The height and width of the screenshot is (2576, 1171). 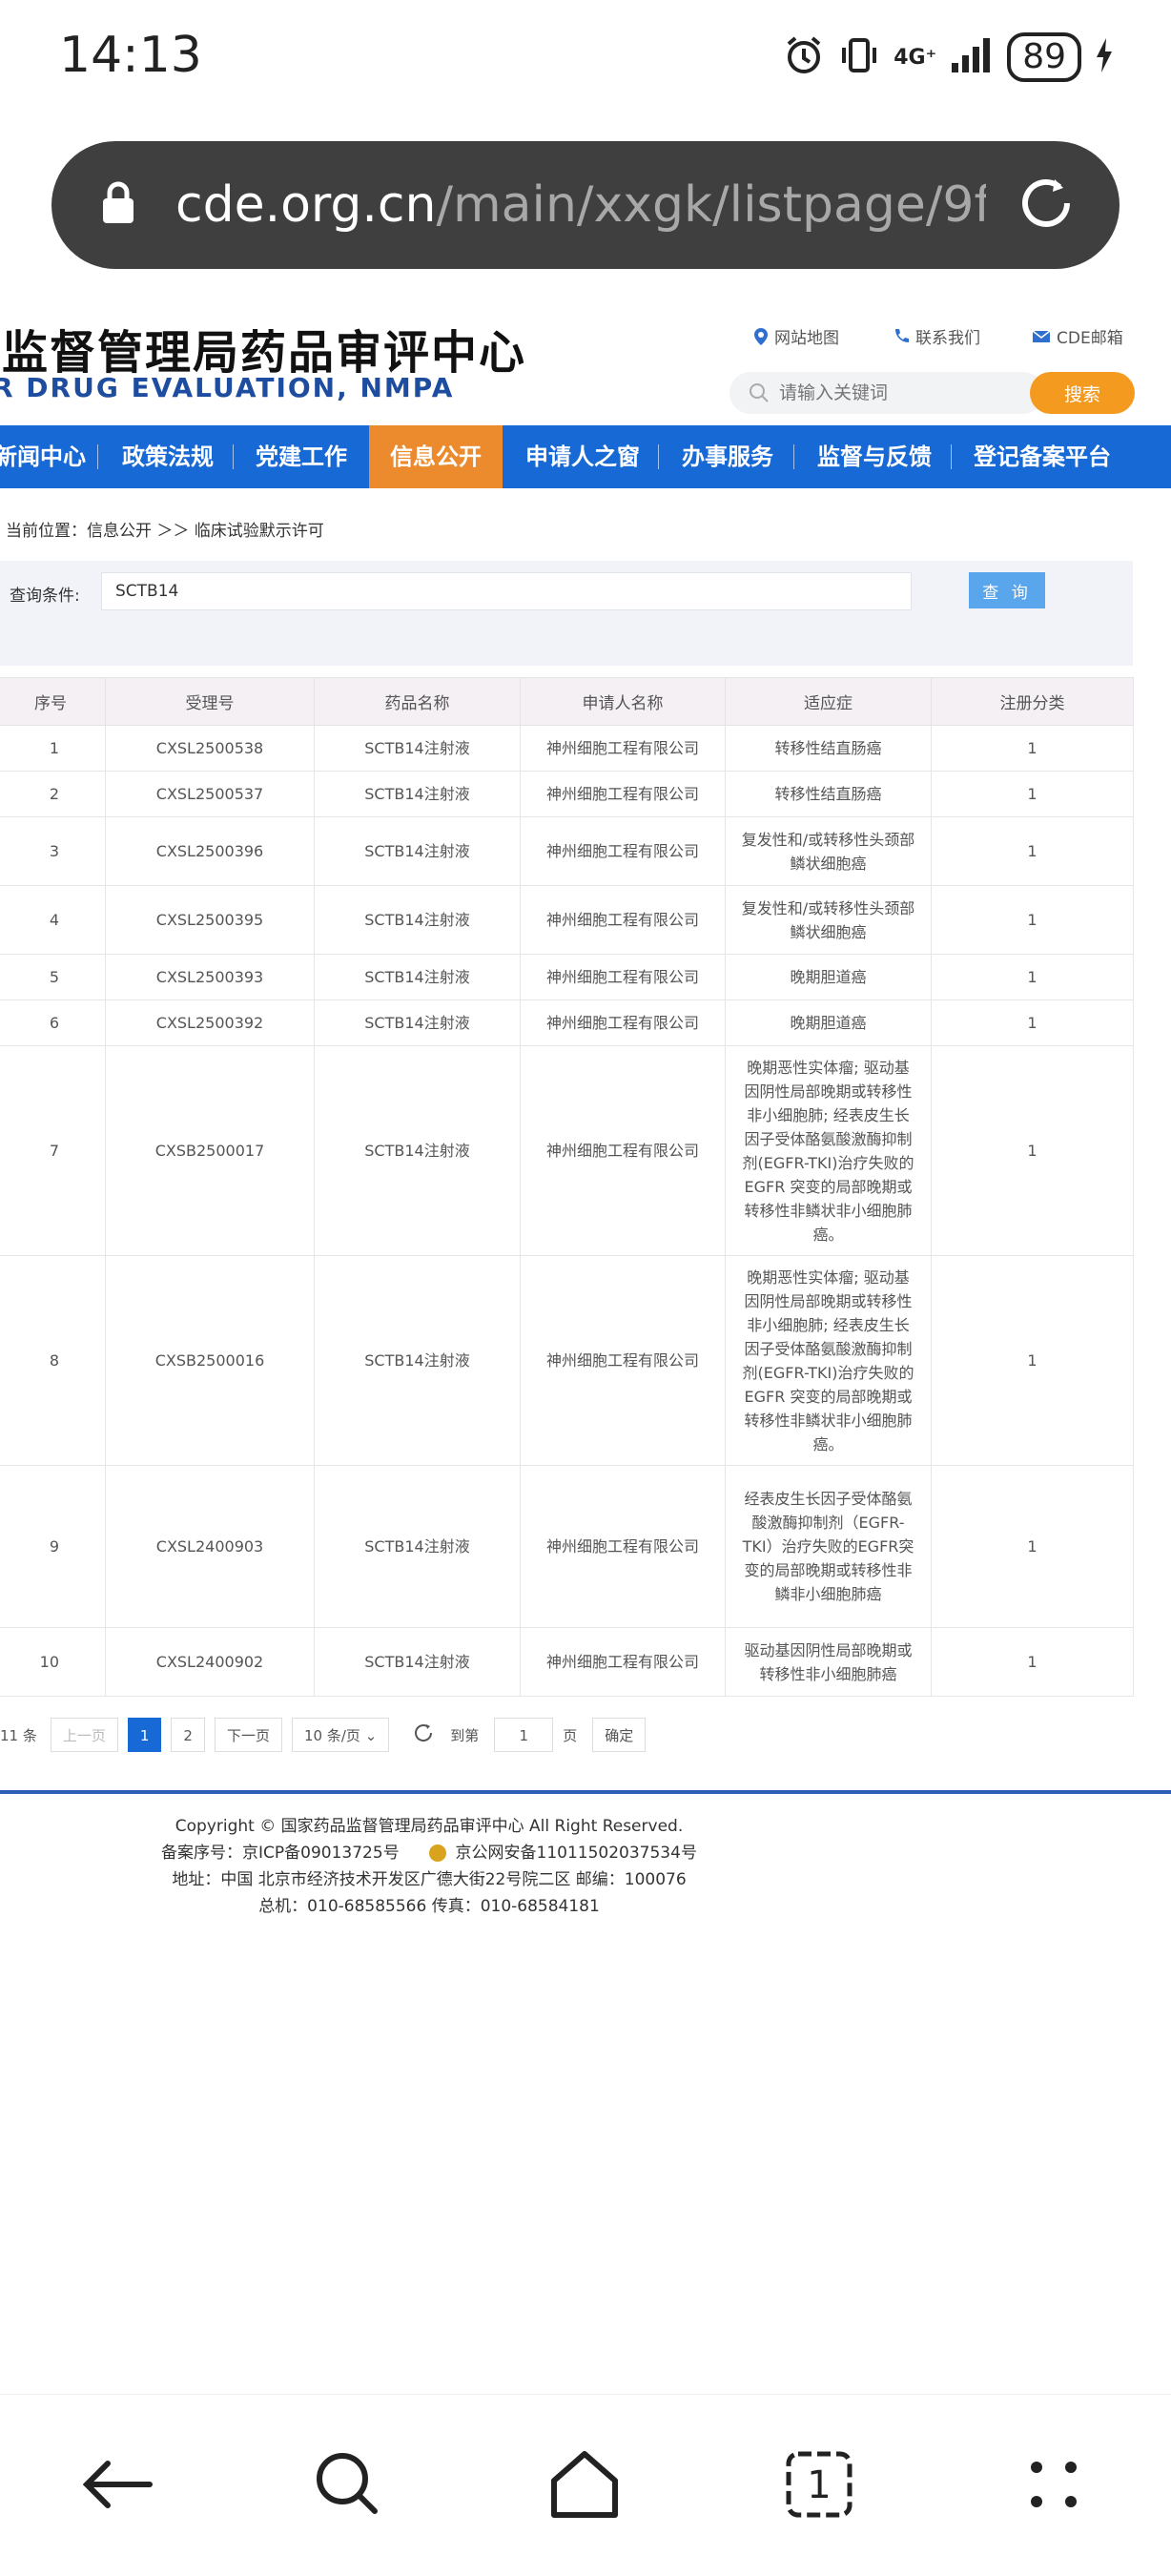 What do you see at coordinates (524, 1735) in the screenshot?
I see `goto-page-input: 1` at bounding box center [524, 1735].